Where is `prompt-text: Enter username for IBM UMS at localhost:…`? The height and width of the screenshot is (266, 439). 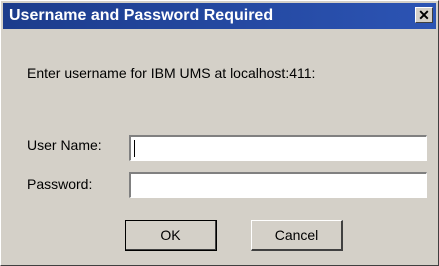 prompt-text: Enter username for IBM UMS at localhost:… is located at coordinates (171, 73).